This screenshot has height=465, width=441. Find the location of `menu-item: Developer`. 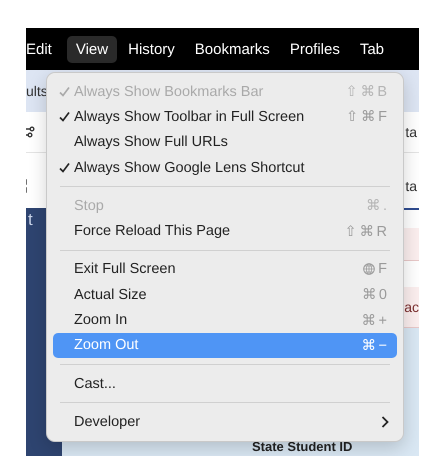

menu-item: Developer is located at coordinates (225, 422).